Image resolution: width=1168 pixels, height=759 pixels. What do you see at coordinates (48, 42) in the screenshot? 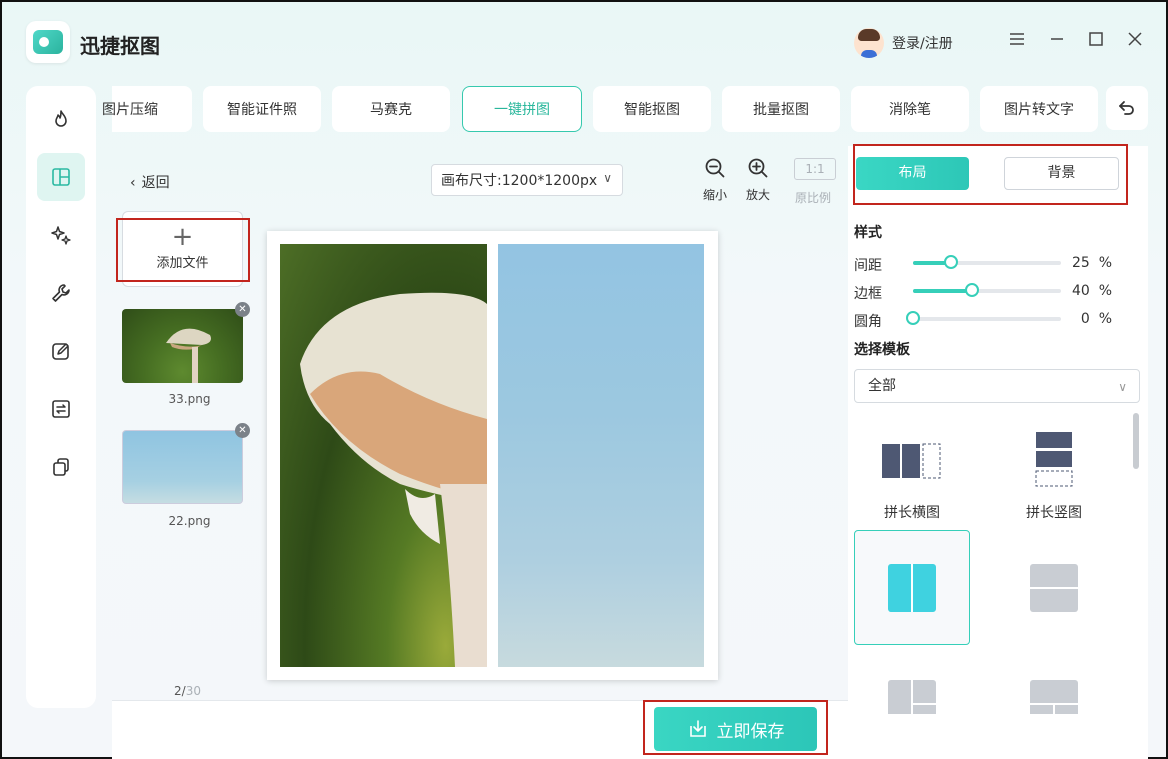
I see `app-logo` at bounding box center [48, 42].